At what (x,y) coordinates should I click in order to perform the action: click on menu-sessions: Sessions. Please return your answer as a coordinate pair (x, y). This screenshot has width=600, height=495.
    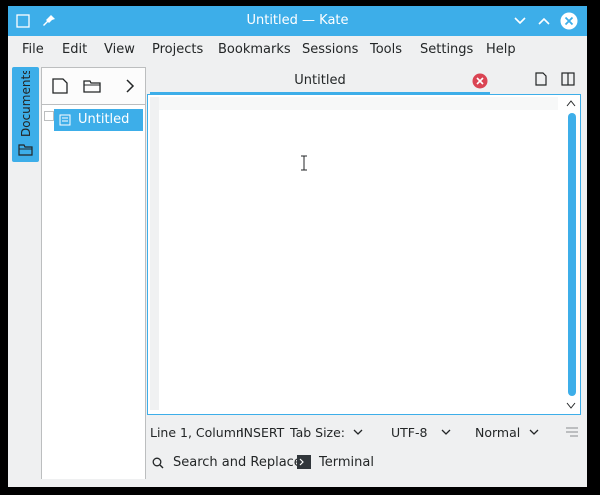
    Looking at the image, I should click on (330, 49).